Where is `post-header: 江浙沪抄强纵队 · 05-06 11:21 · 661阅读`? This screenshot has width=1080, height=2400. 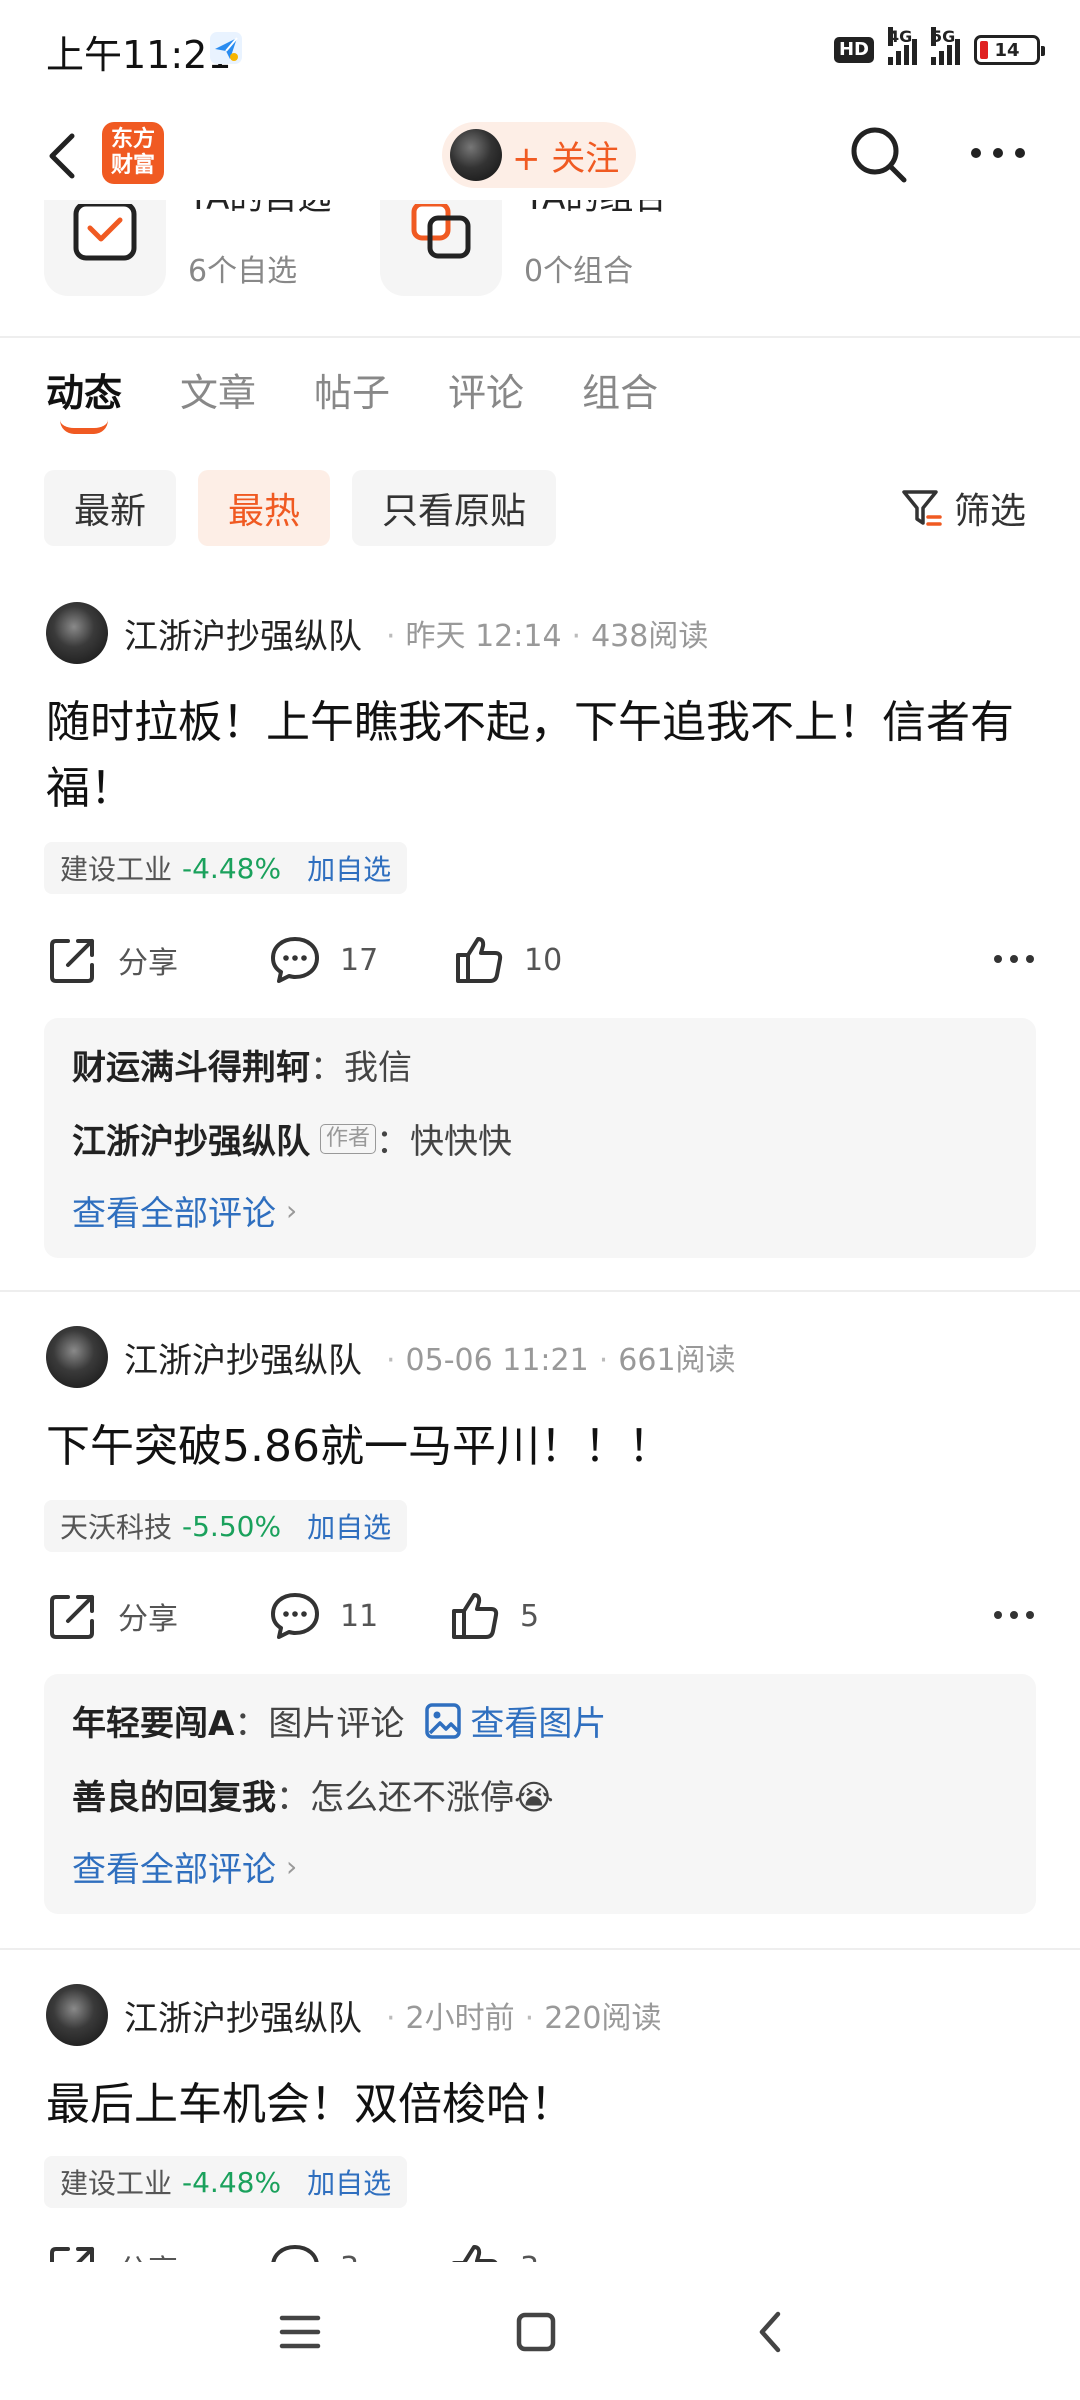
post-header: 江浙沪抄强纵队 · 05-06 11:21 · 661阅读 is located at coordinates (391, 1357).